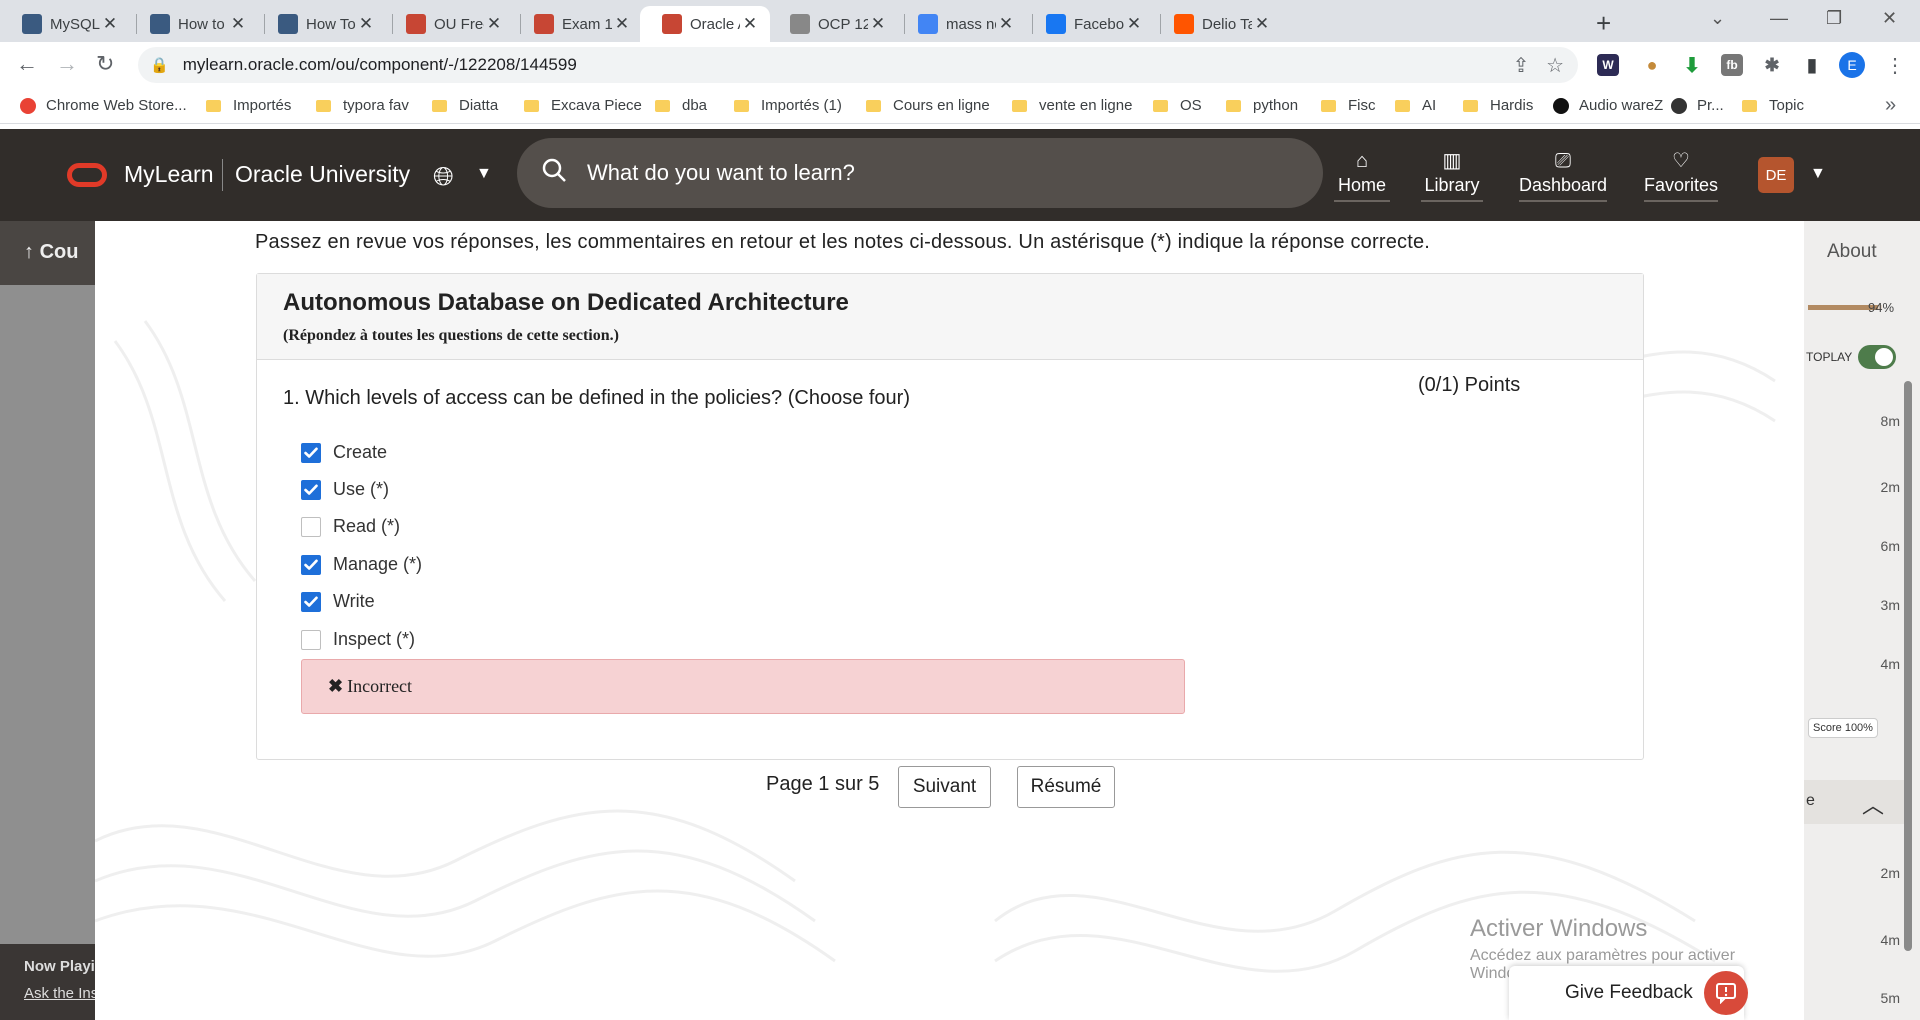 This screenshot has height=1020, width=1920. Describe the element at coordinates (1498, 105) in the screenshot. I see `bookmark-item: Hardis` at that location.